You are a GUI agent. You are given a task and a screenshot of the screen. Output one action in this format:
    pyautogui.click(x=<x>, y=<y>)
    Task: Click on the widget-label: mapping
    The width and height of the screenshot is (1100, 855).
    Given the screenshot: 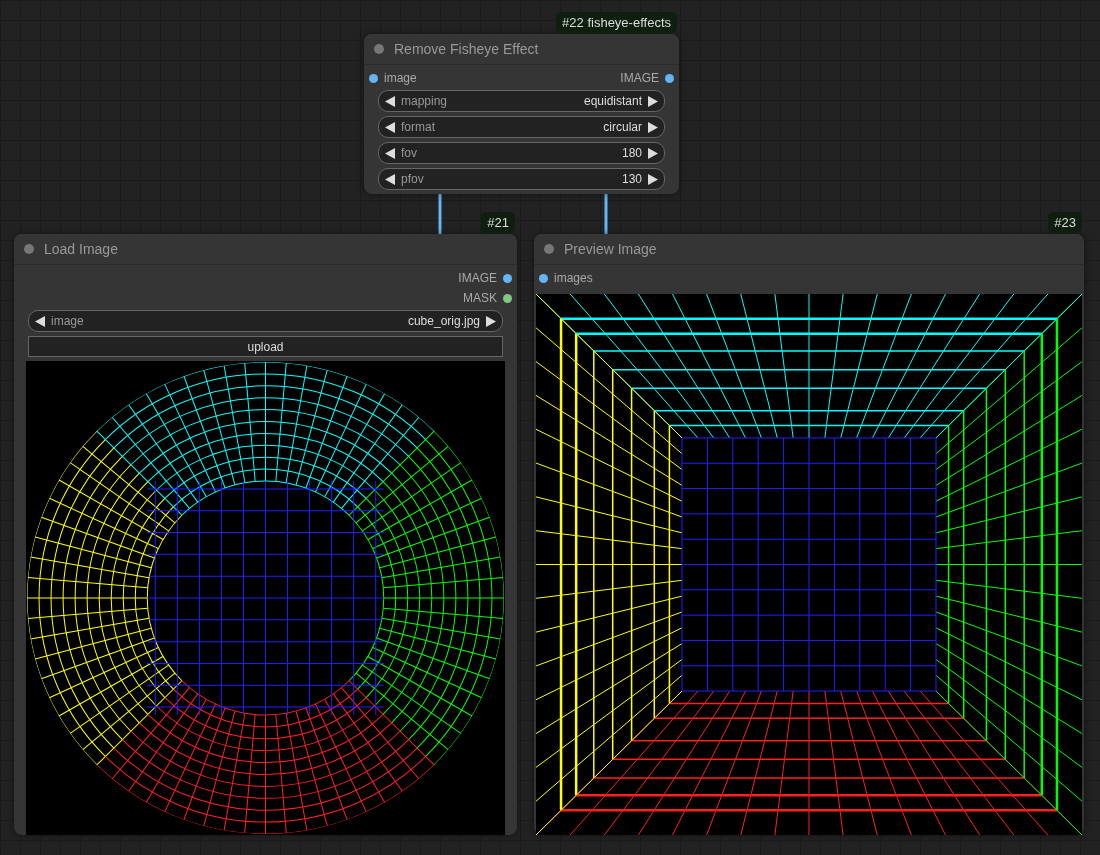 What is the action you would take?
    pyautogui.click(x=425, y=101)
    